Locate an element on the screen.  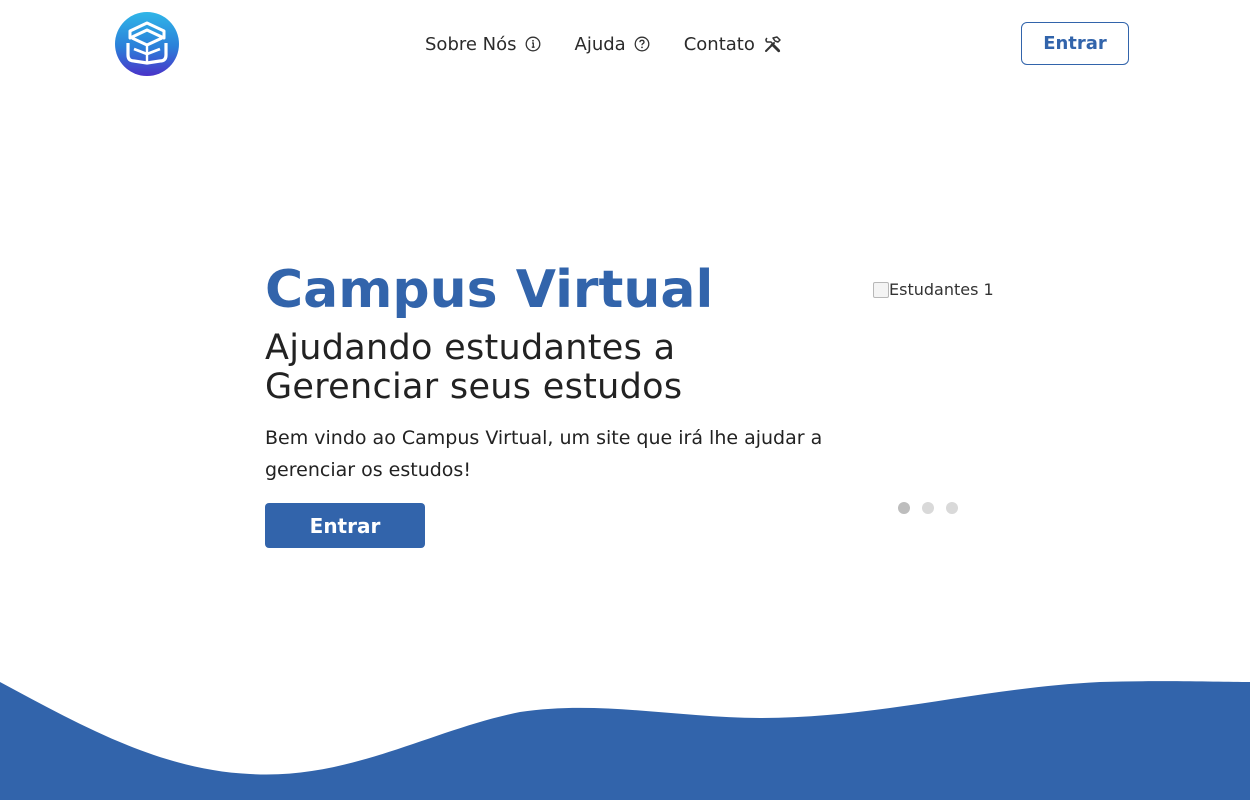
hero-subtitle-line-2: Gerenciar seus estudos is located at coordinates (474, 387).